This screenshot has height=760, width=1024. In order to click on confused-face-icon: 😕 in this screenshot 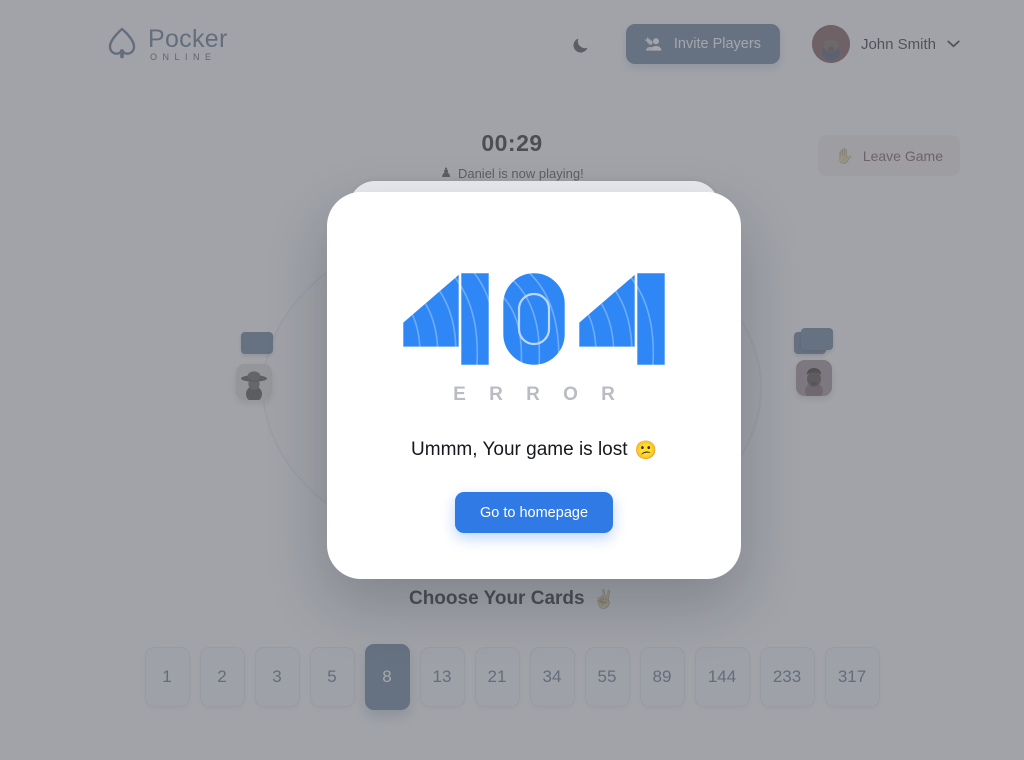, I will do `click(645, 449)`.